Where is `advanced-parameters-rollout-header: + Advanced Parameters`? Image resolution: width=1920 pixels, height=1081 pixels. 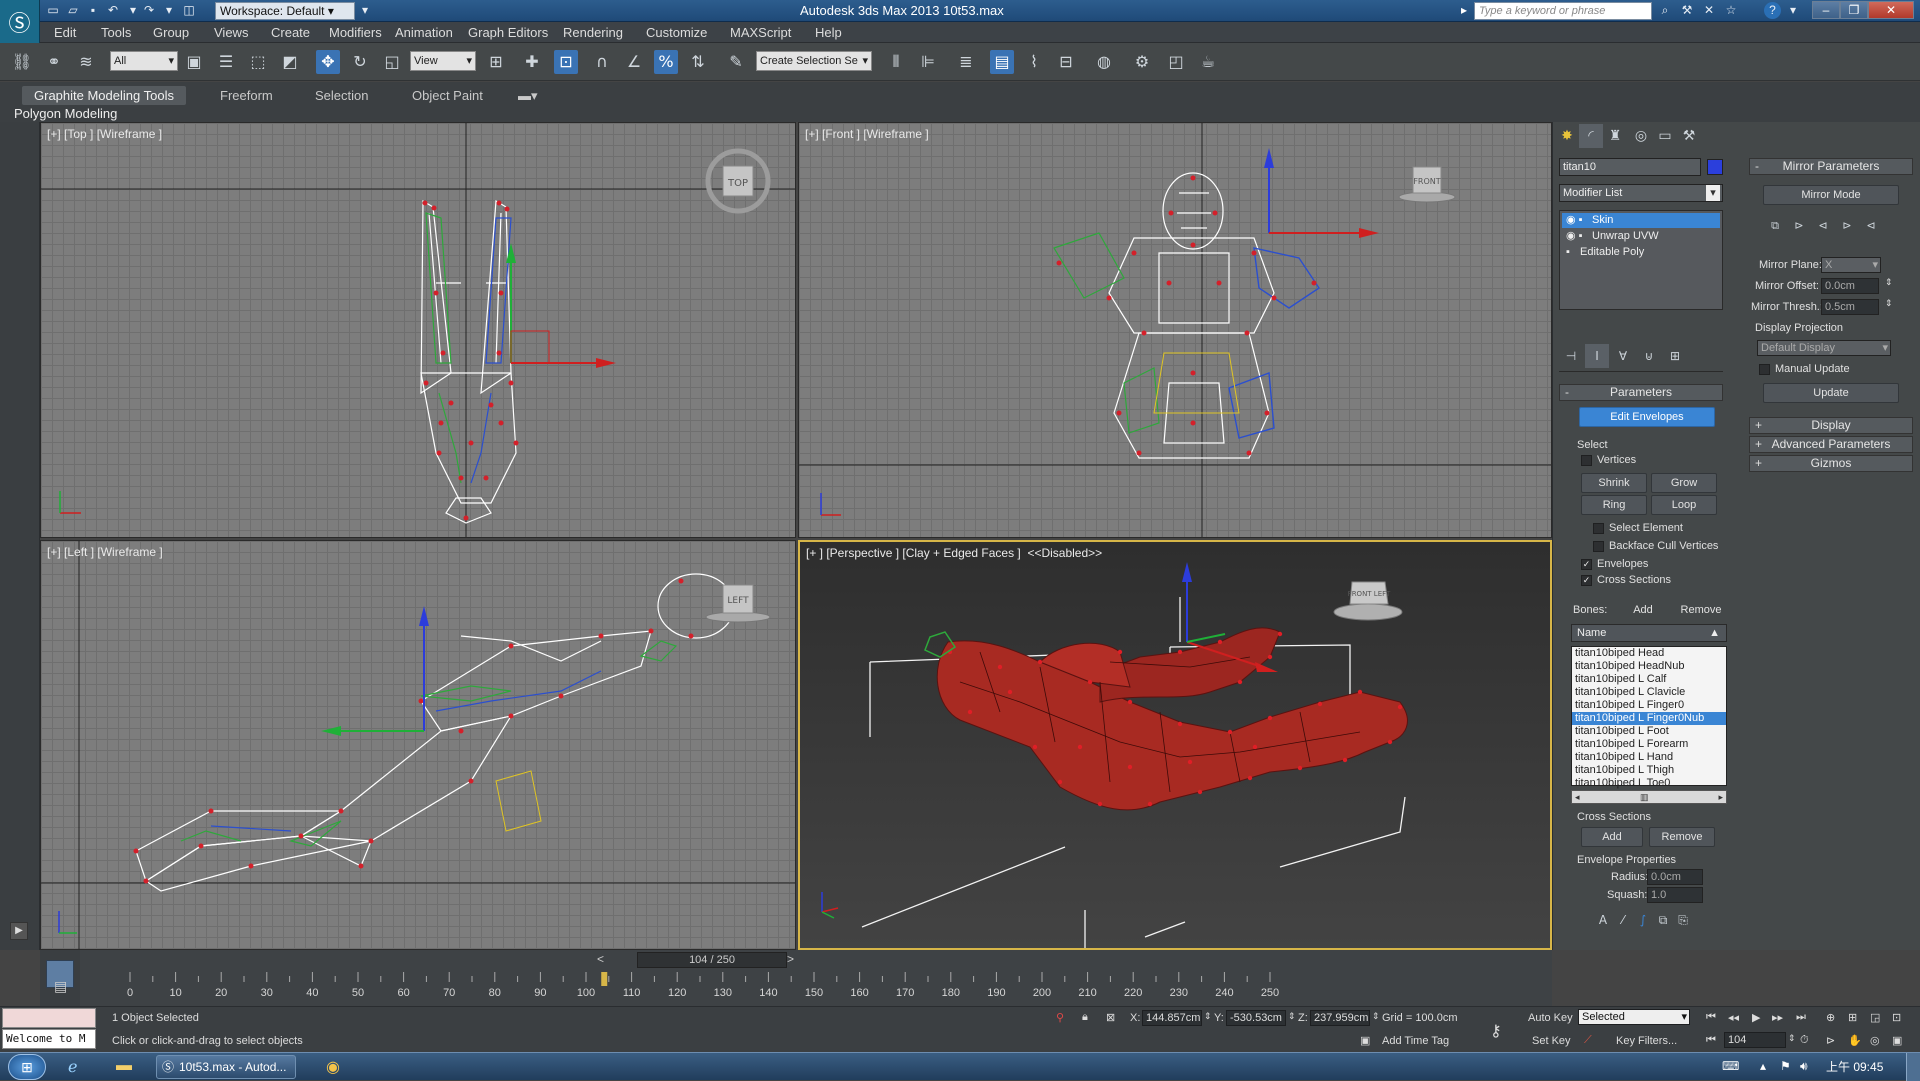
advanced-parameters-rollout-header: + Advanced Parameters is located at coordinates (1831, 444).